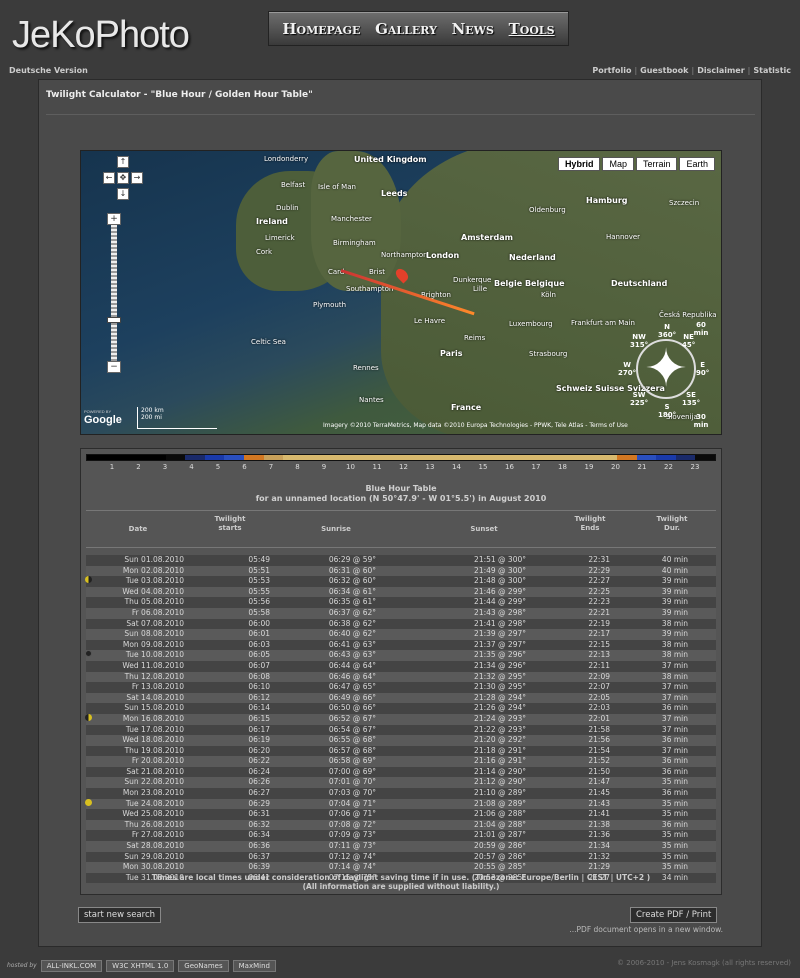 The height and width of the screenshot is (978, 800). What do you see at coordinates (772, 70) in the screenshot?
I see `link-statistic: Statistic` at bounding box center [772, 70].